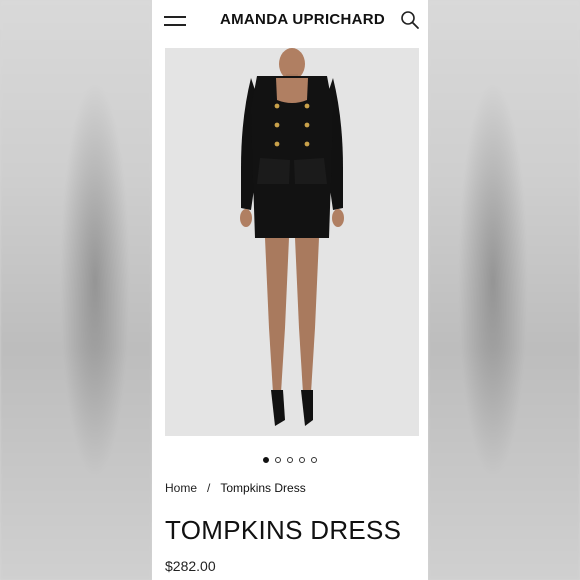  I want to click on hamburger-menu-icon, so click(175, 21).